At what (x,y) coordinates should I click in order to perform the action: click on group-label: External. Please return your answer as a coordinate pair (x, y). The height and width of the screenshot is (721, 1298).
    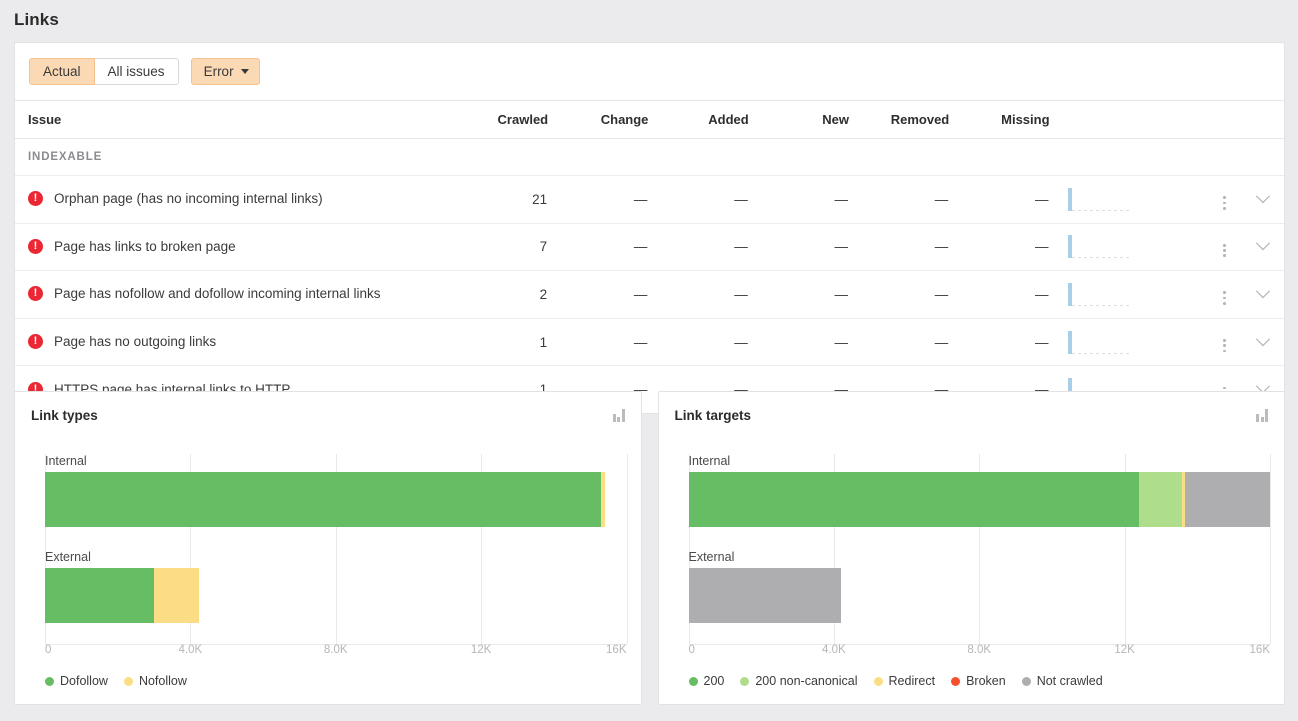
    Looking at the image, I should click on (711, 557).